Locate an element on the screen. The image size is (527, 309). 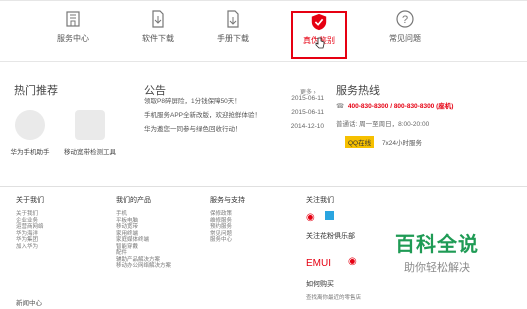
watermark-subtitle: 助你轻松解决 is located at coordinates (437, 268).